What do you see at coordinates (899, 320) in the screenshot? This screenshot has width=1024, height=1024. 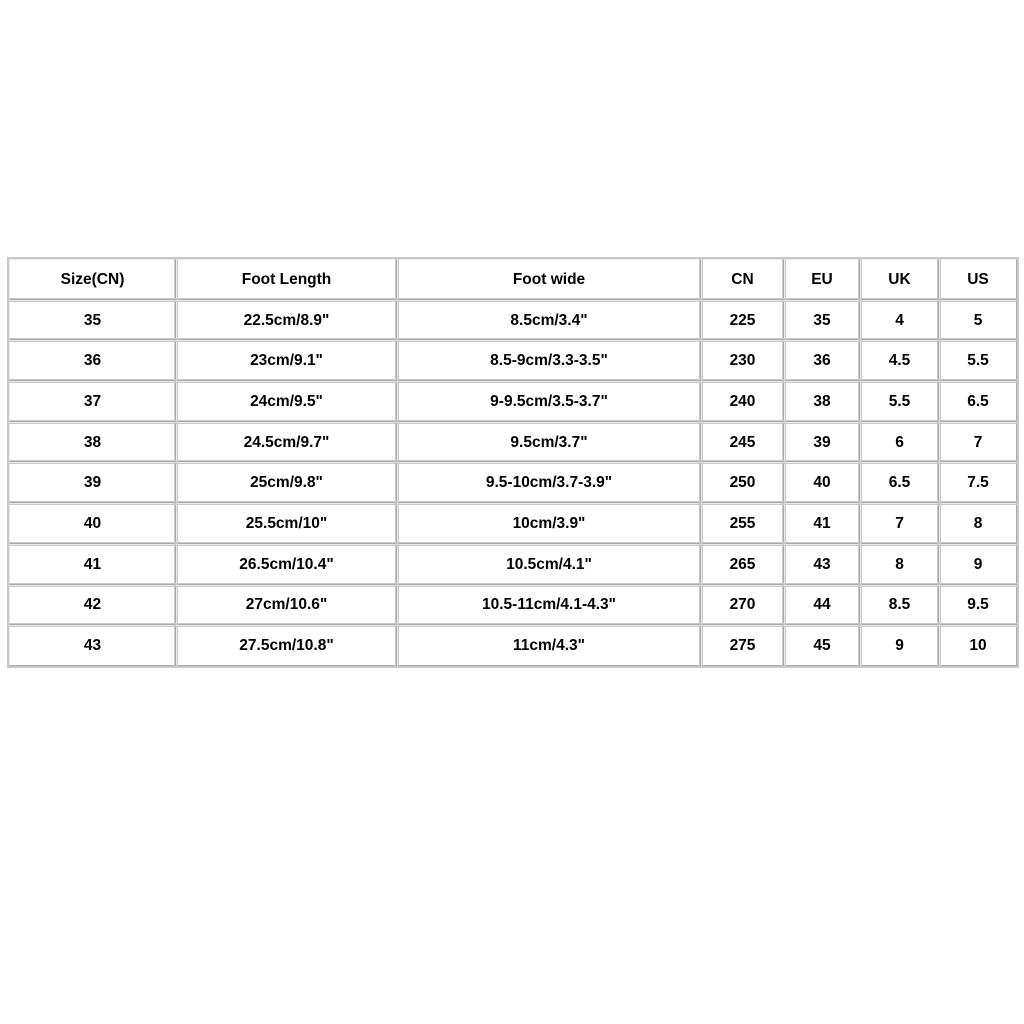 I see `cell-uk: 4` at bounding box center [899, 320].